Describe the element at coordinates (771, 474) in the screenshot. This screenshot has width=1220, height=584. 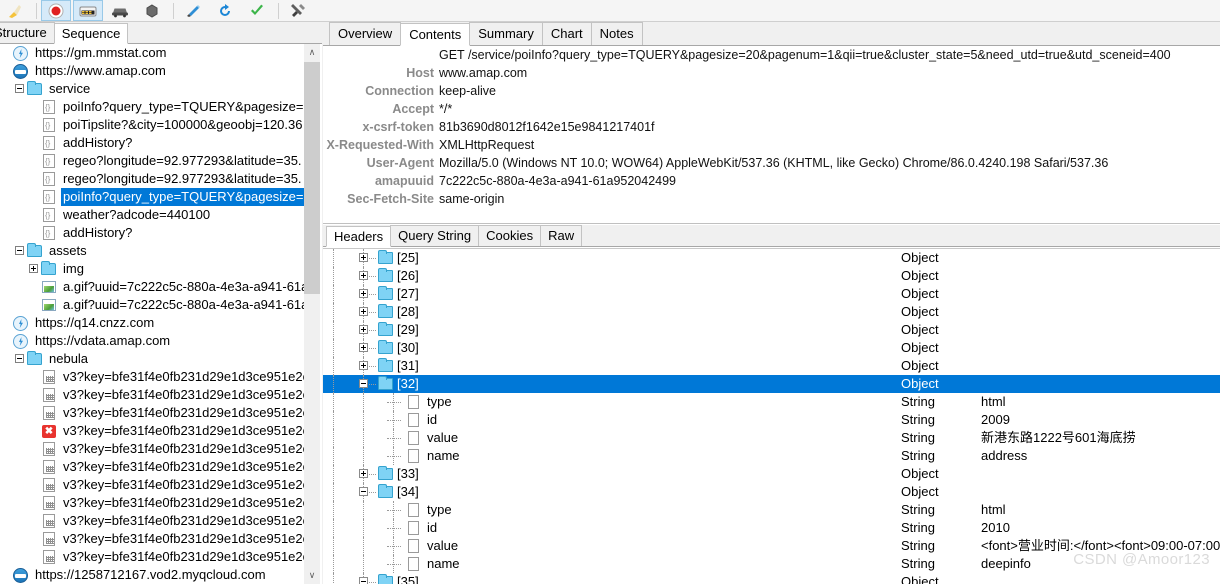
I see `json-tree-row: [33] Object` at that location.